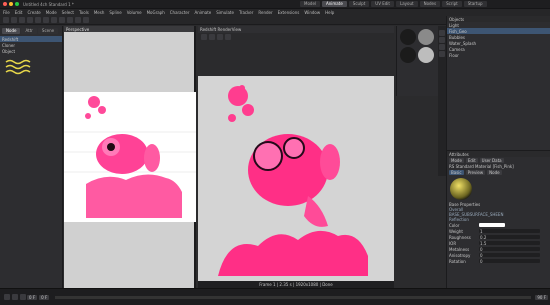  What do you see at coordinates (23, 297) in the screenshot?
I see `go-to-end-icon` at bounding box center [23, 297].